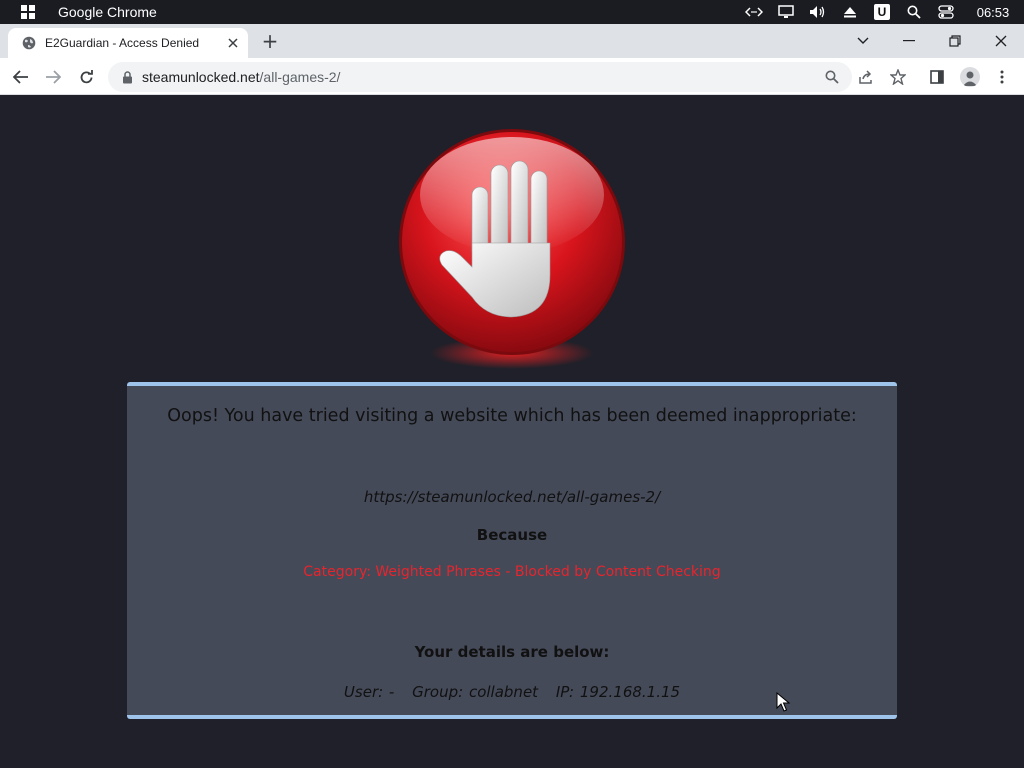 This screenshot has height=768, width=1024. I want to click on volume-icon, so click(818, 12).